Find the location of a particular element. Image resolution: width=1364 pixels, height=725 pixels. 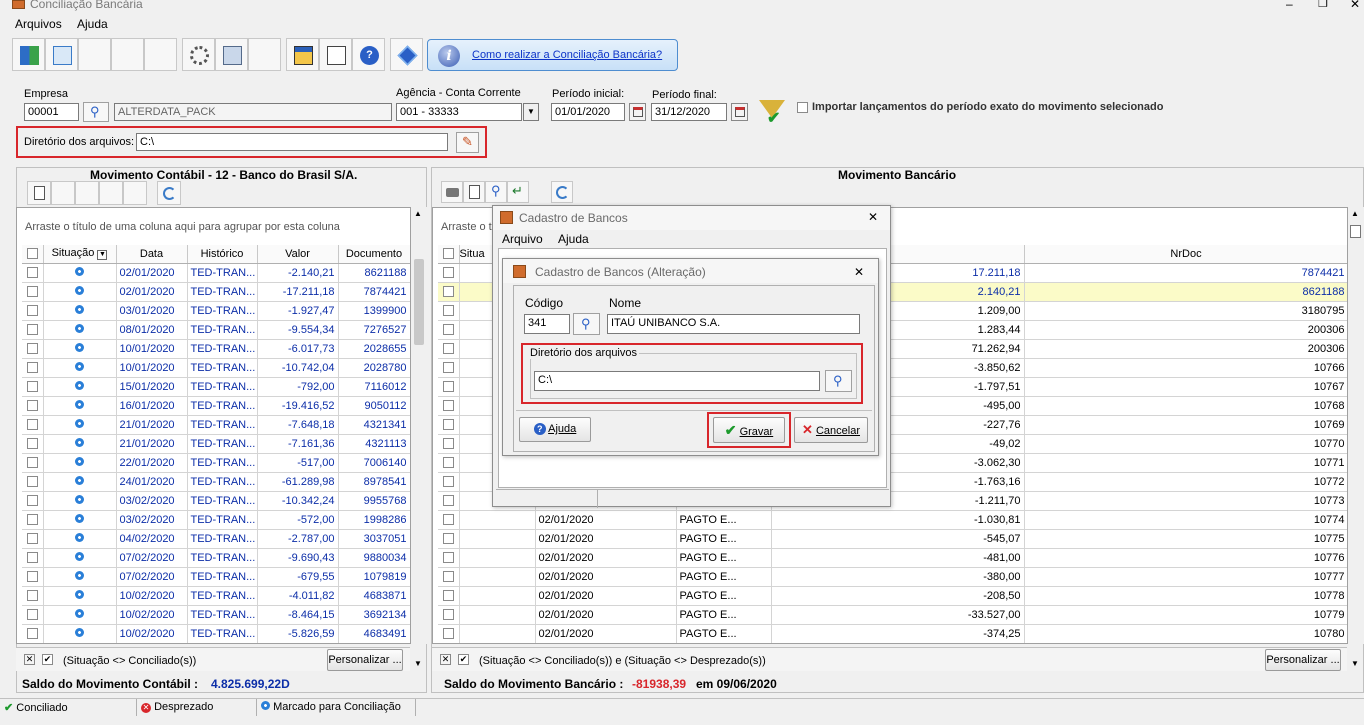

left-header-historico: Histórico is located at coordinates (222, 254).